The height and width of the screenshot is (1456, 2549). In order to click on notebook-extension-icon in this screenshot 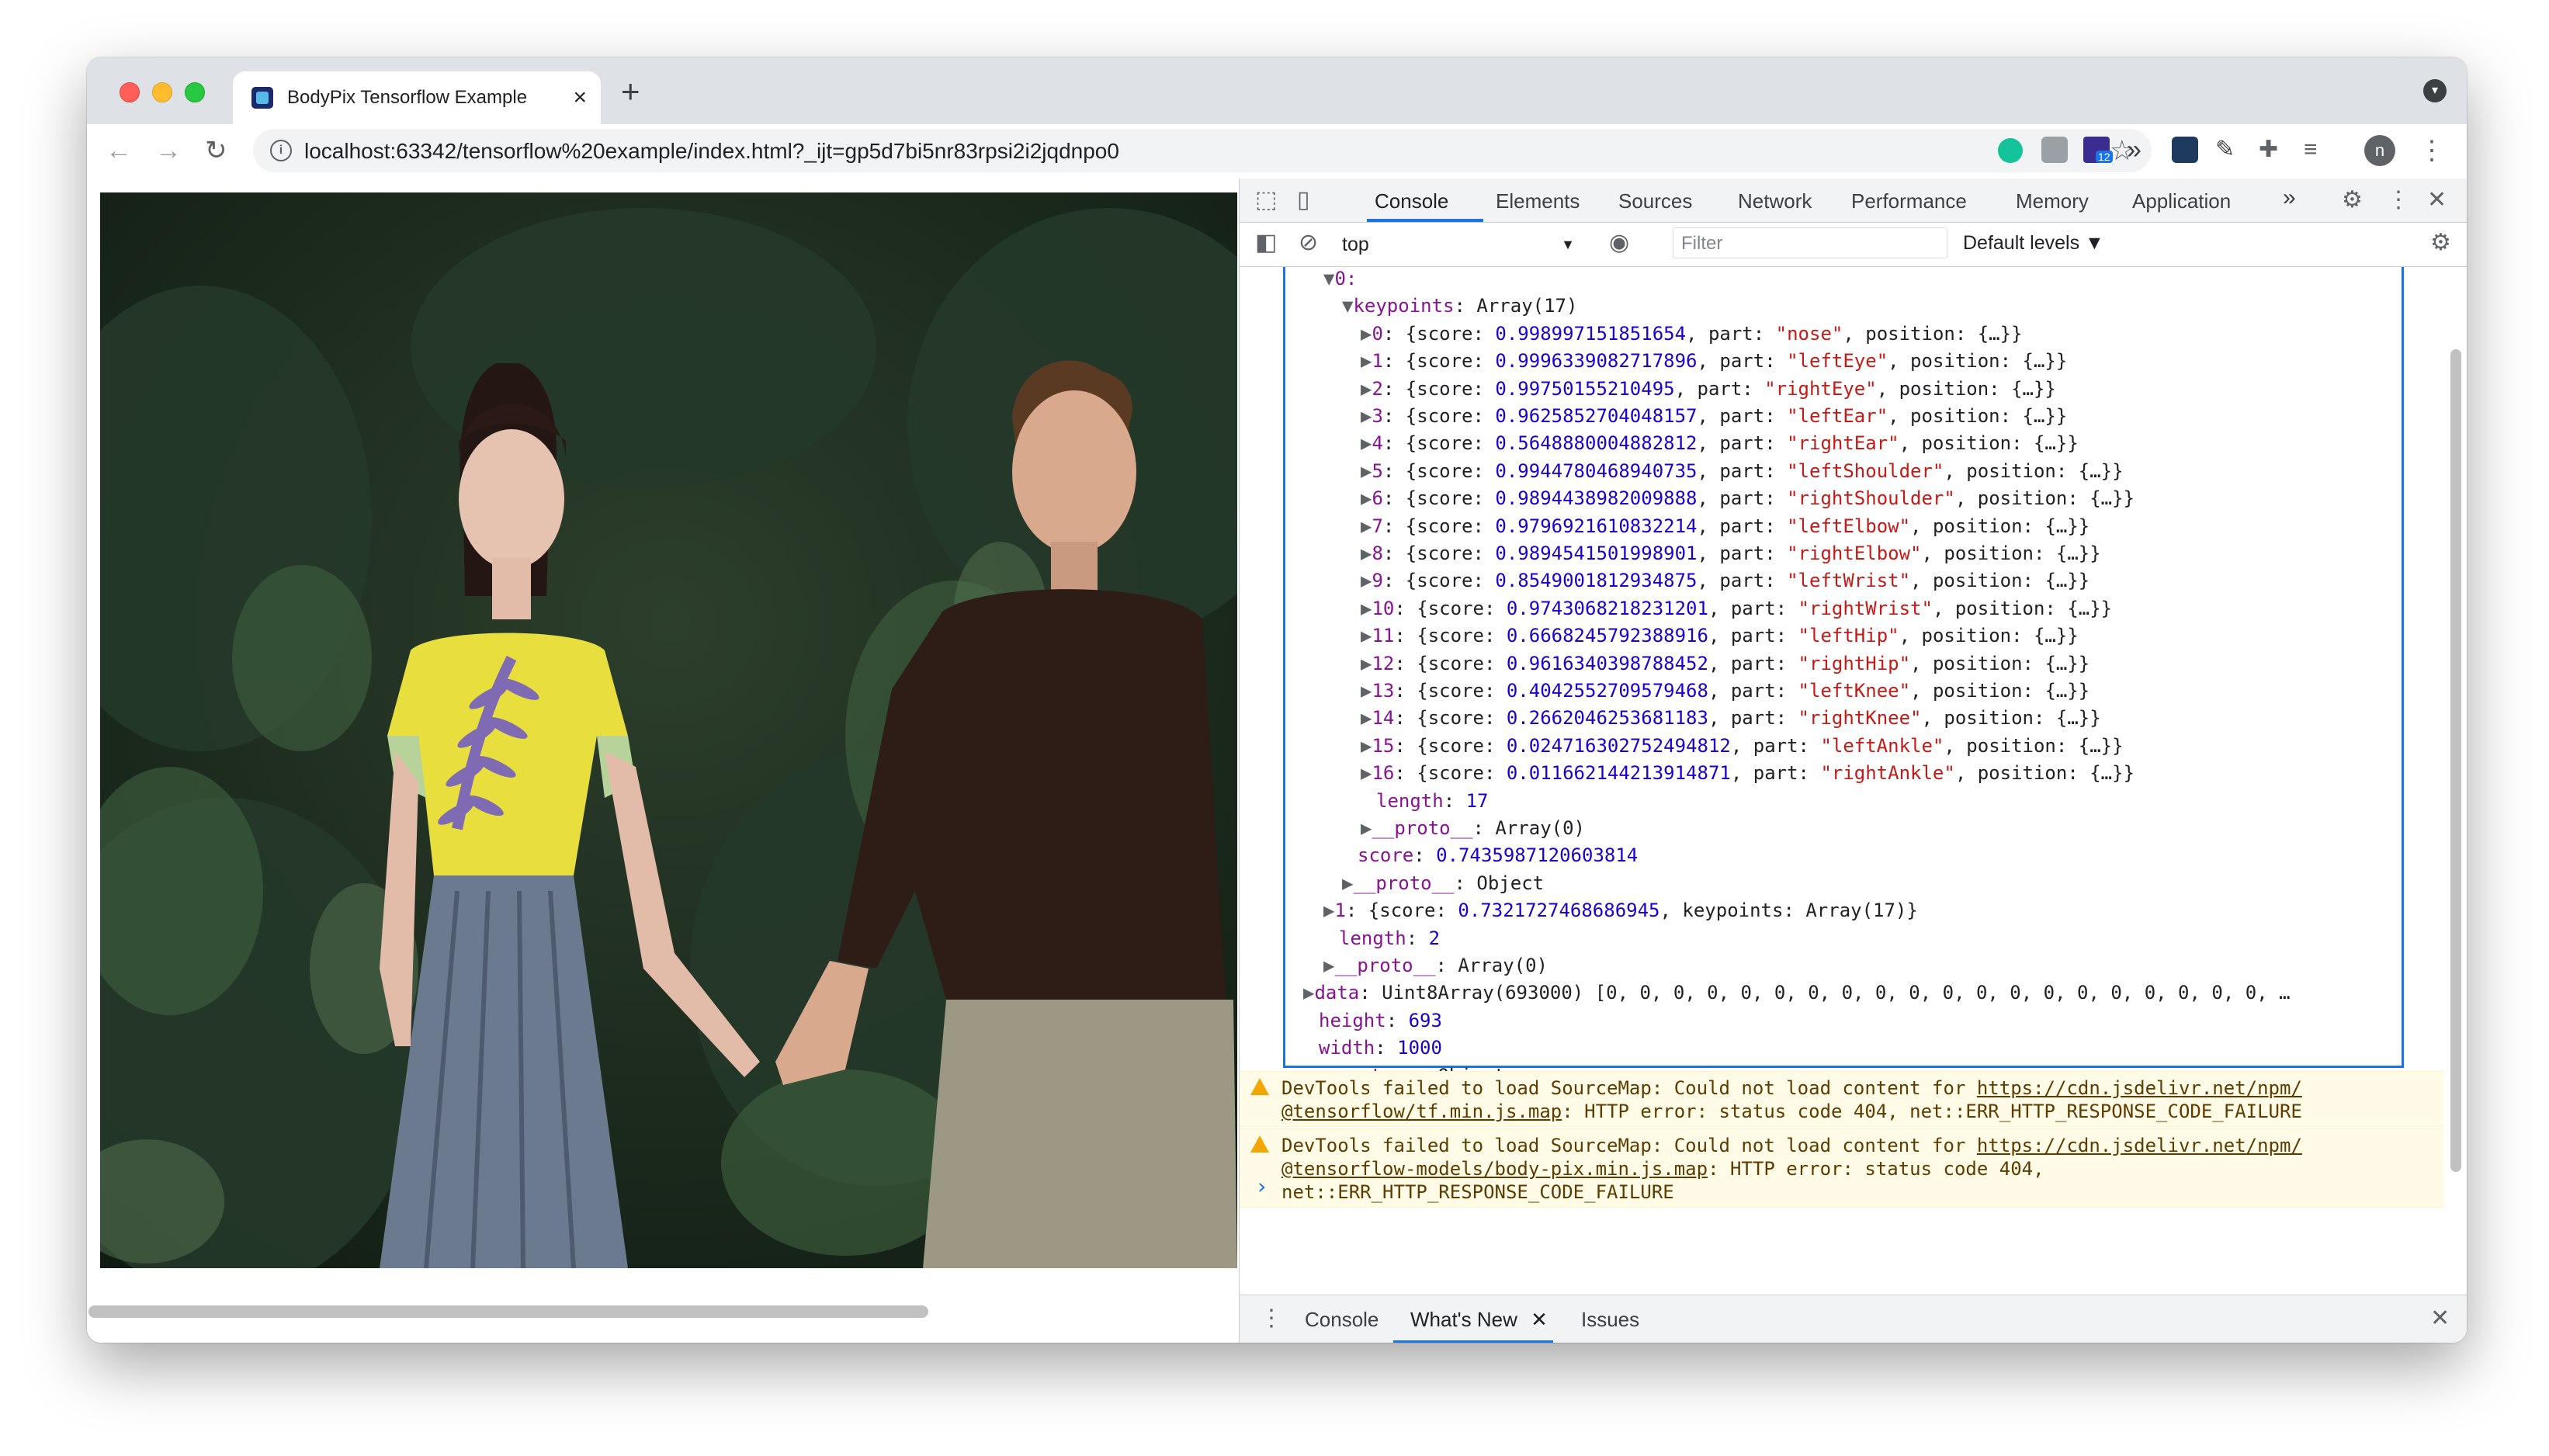, I will do `click(2185, 150)`.